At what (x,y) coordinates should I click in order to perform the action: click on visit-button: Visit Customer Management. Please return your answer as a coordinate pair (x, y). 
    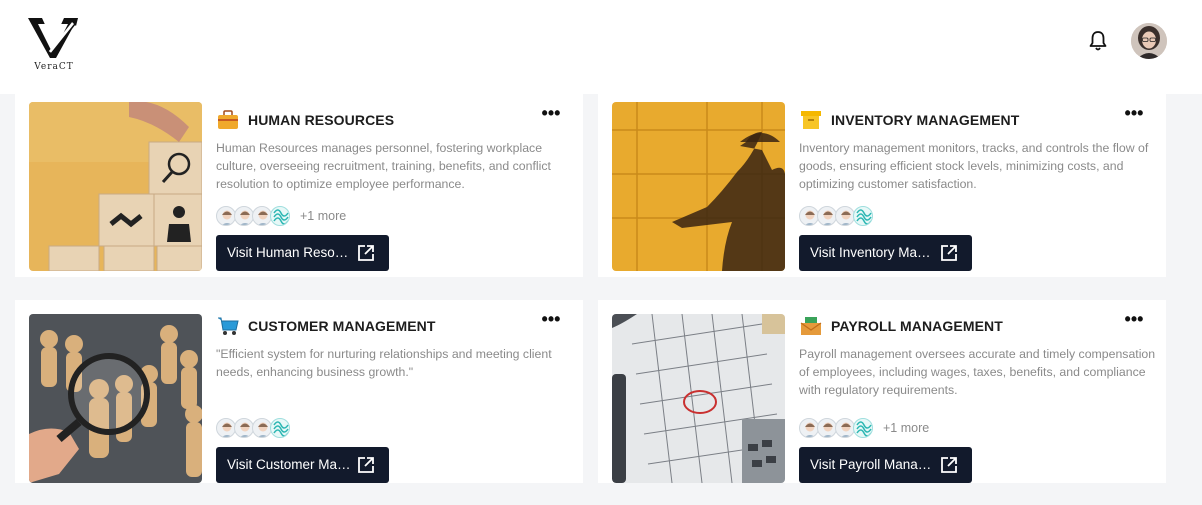
    Looking at the image, I should click on (302, 465).